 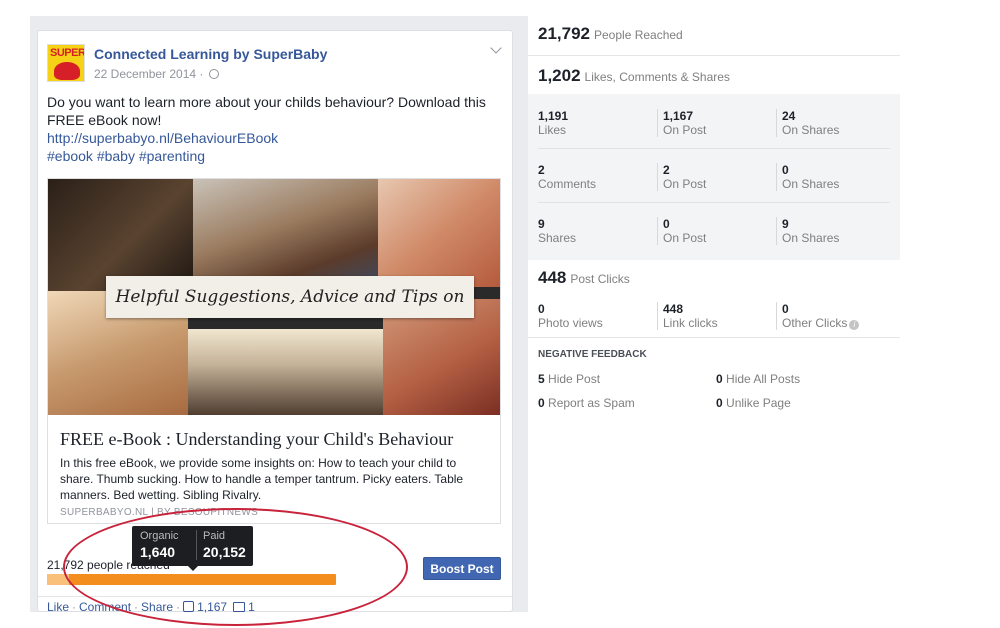 I want to click on annotation-circle, so click(x=235, y=567).